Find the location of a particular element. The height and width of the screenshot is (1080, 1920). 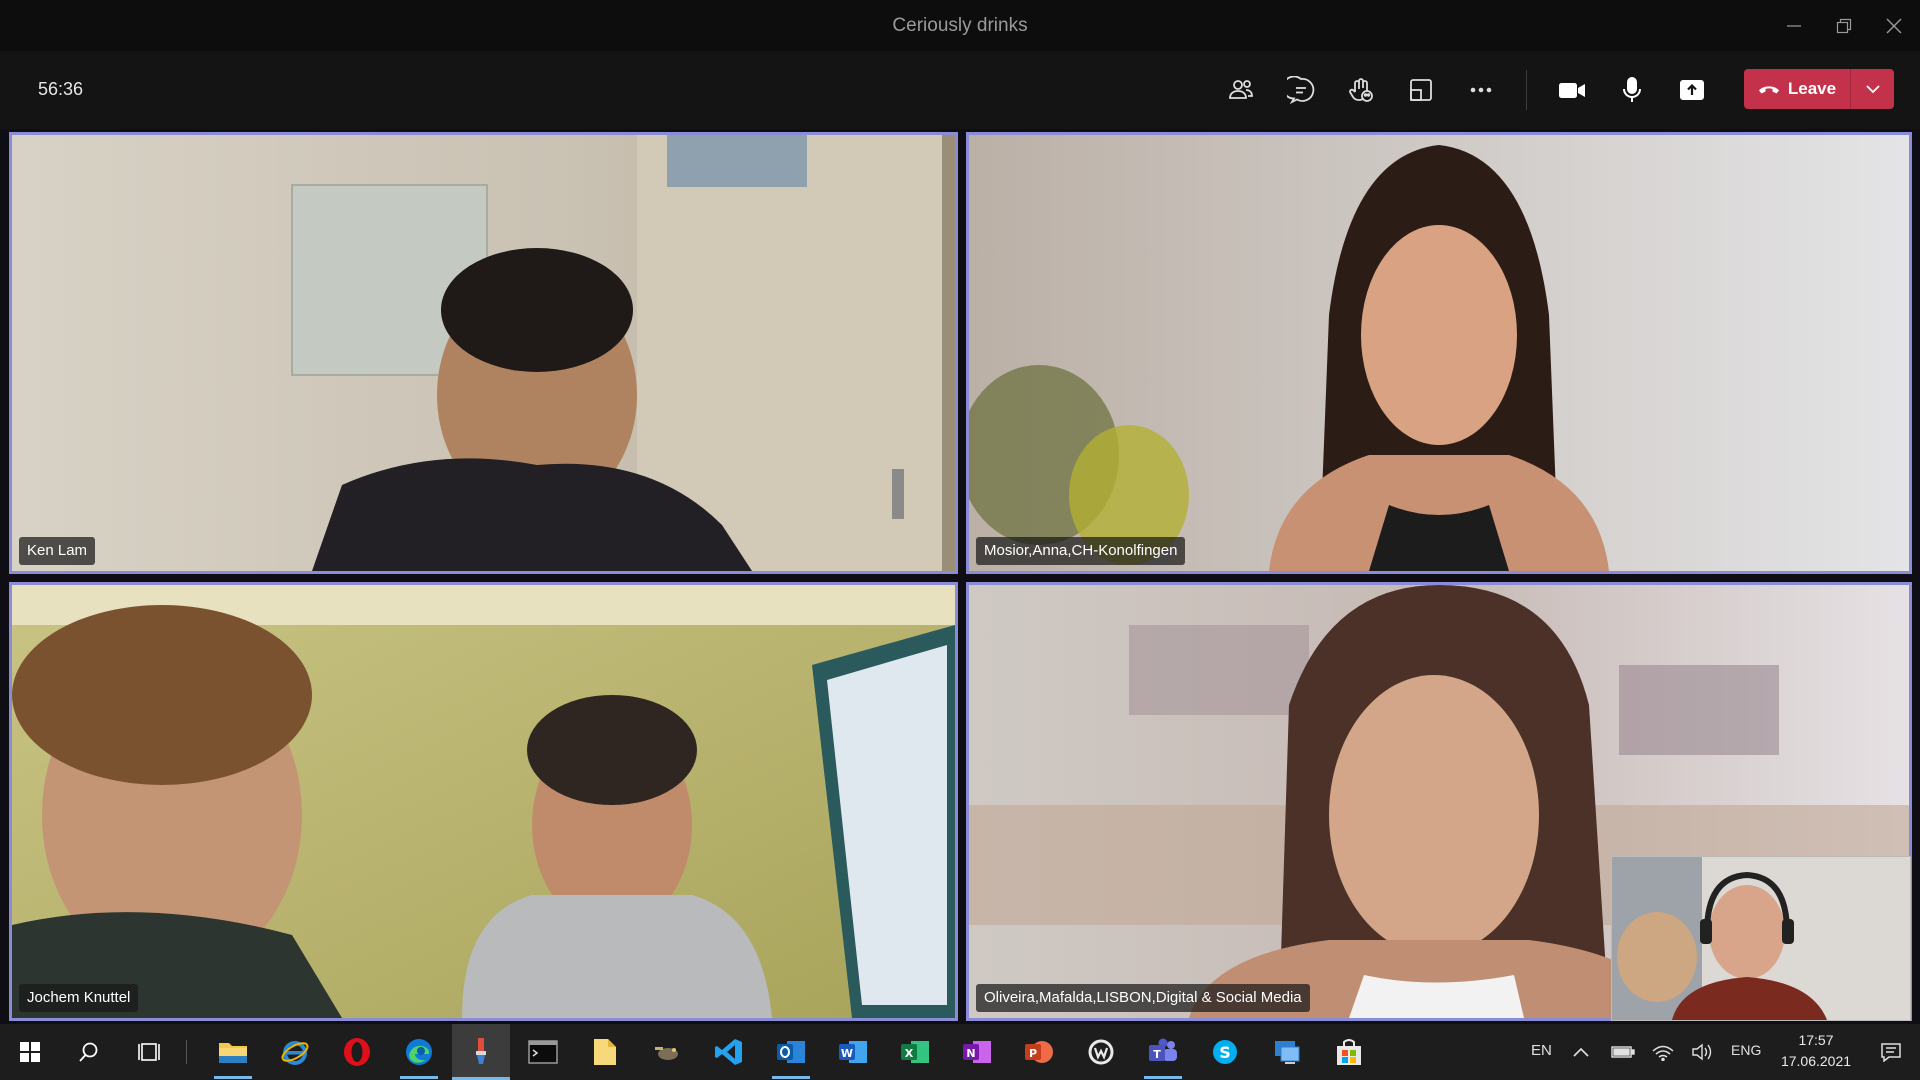

show-hidden-icons-button is located at coordinates (1581, 1052).